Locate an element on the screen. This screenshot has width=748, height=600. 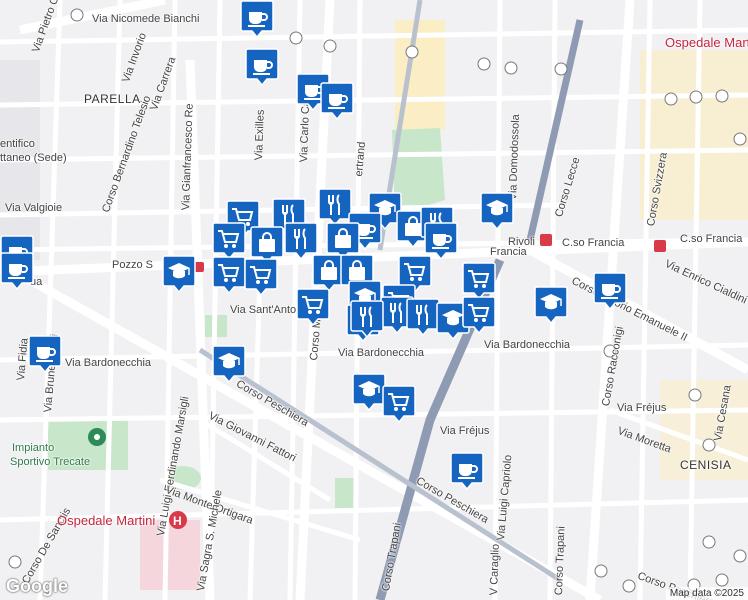
street-label: Pozzo S is located at coordinates (132, 265).